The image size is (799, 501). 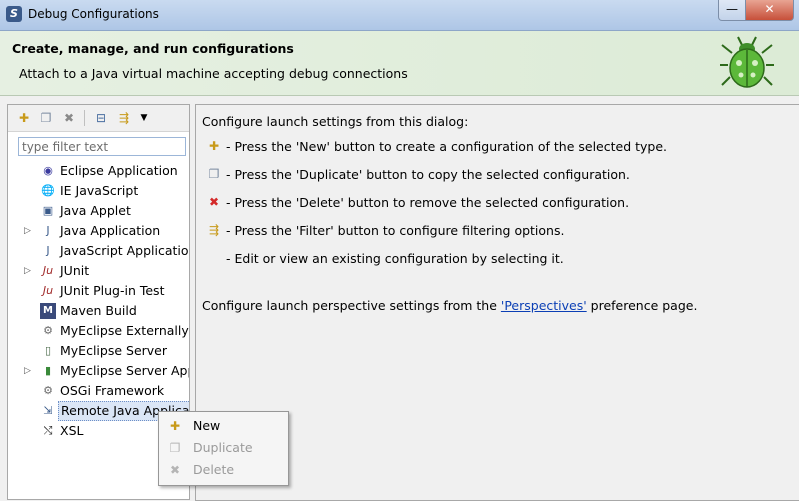 What do you see at coordinates (48, 190) in the screenshot?
I see `globe-icon: 🌐` at bounding box center [48, 190].